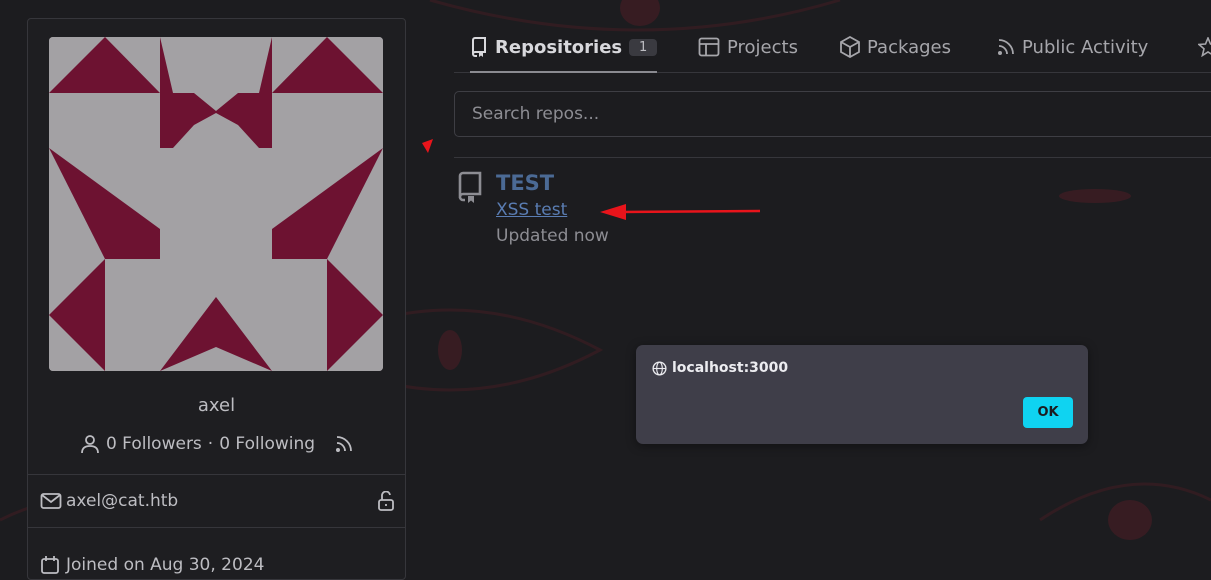 Image resolution: width=1211 pixels, height=580 pixels. I want to click on rss-feed-icon, so click(344, 444).